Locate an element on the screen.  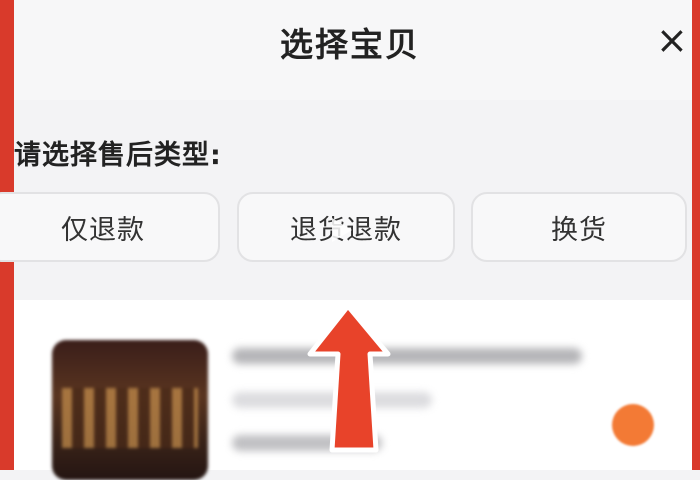
product-thumbnail is located at coordinates (130, 410).